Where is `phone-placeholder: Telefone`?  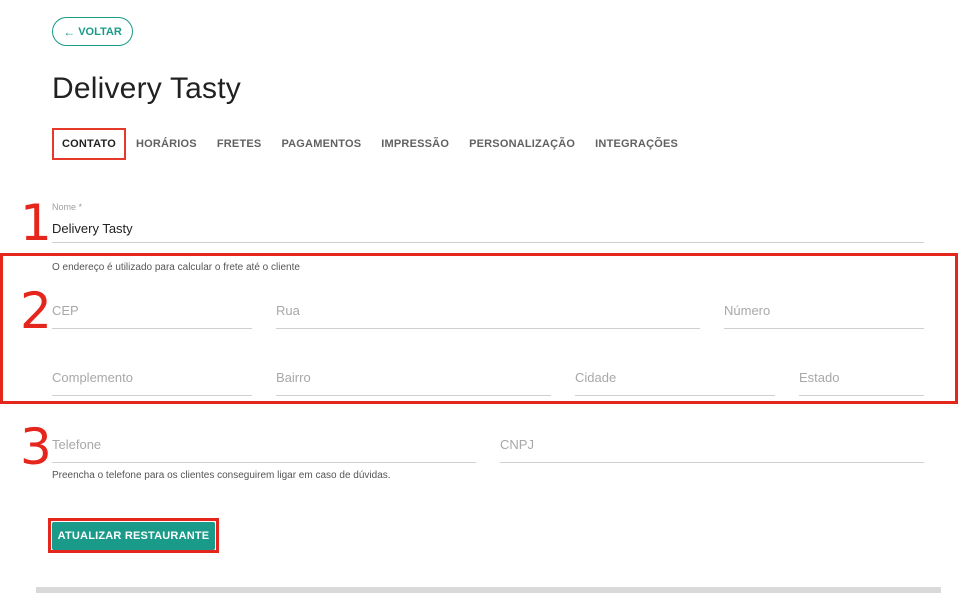
phone-placeholder: Telefone is located at coordinates (77, 444).